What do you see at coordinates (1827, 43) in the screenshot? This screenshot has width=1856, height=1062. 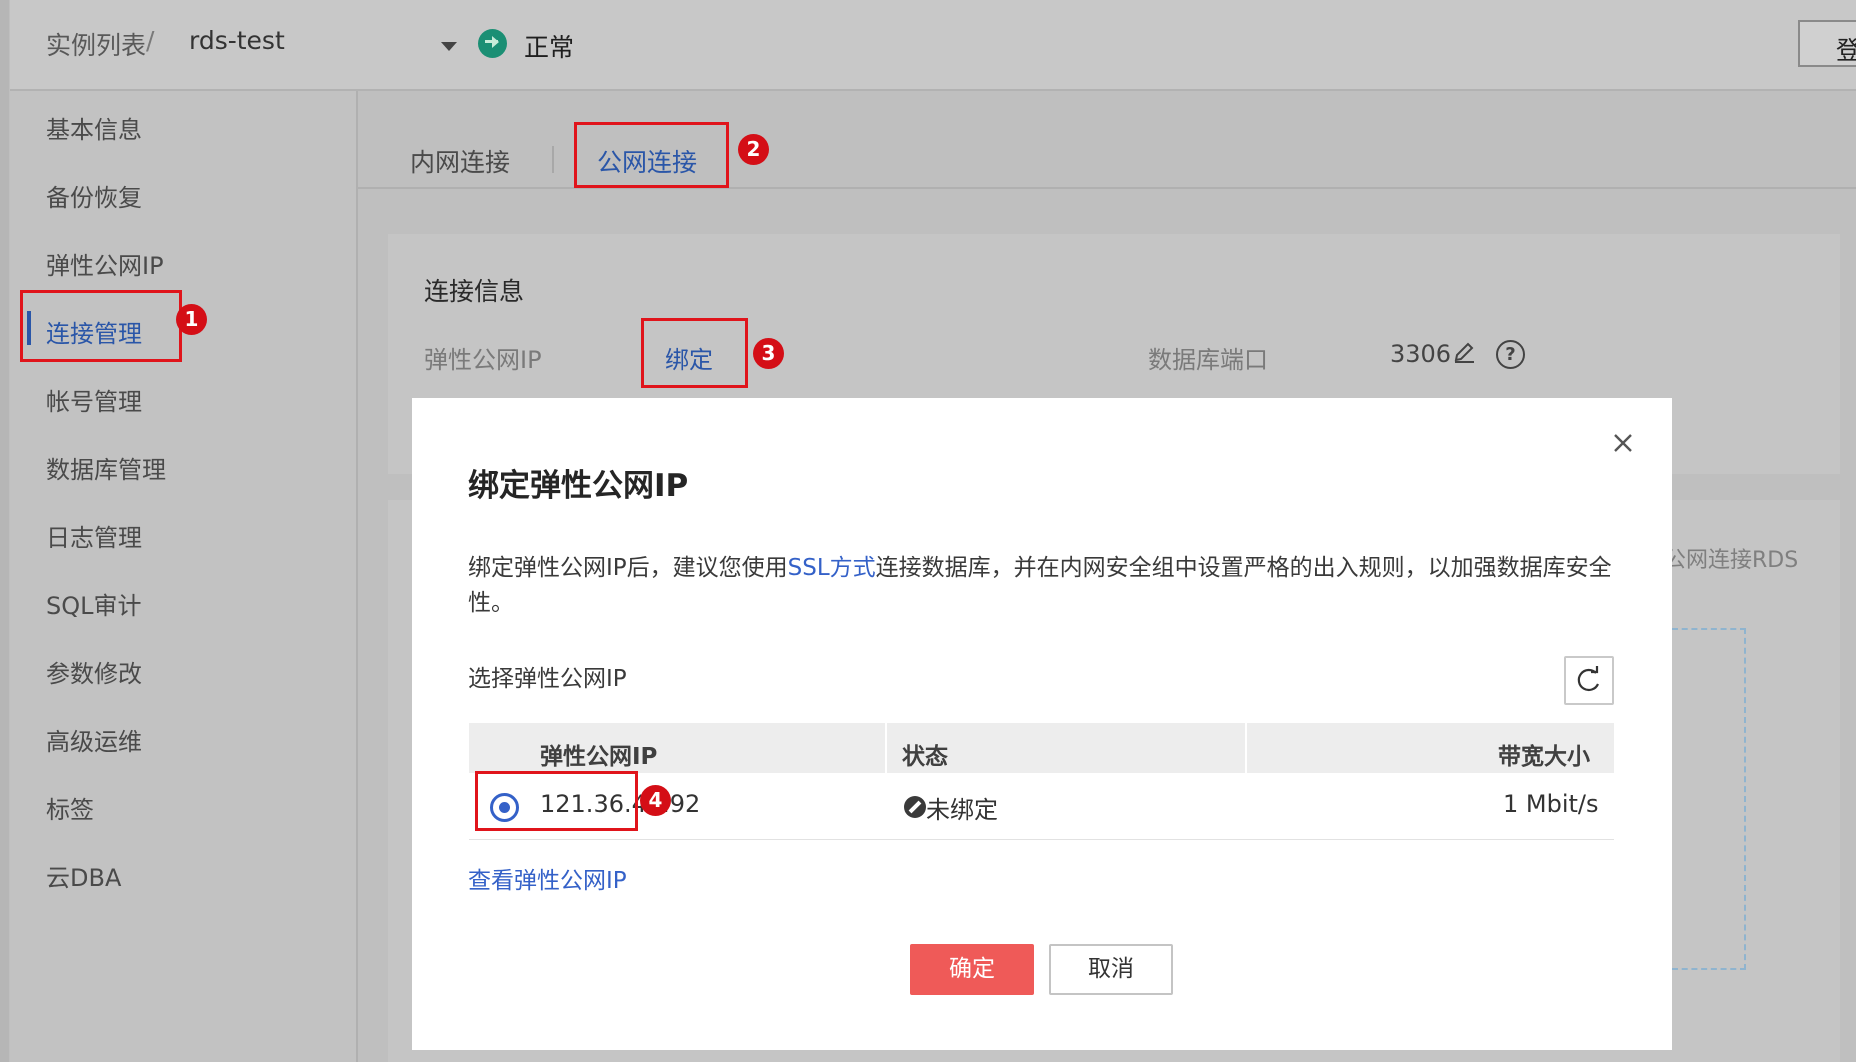 I see `login-button: 登` at bounding box center [1827, 43].